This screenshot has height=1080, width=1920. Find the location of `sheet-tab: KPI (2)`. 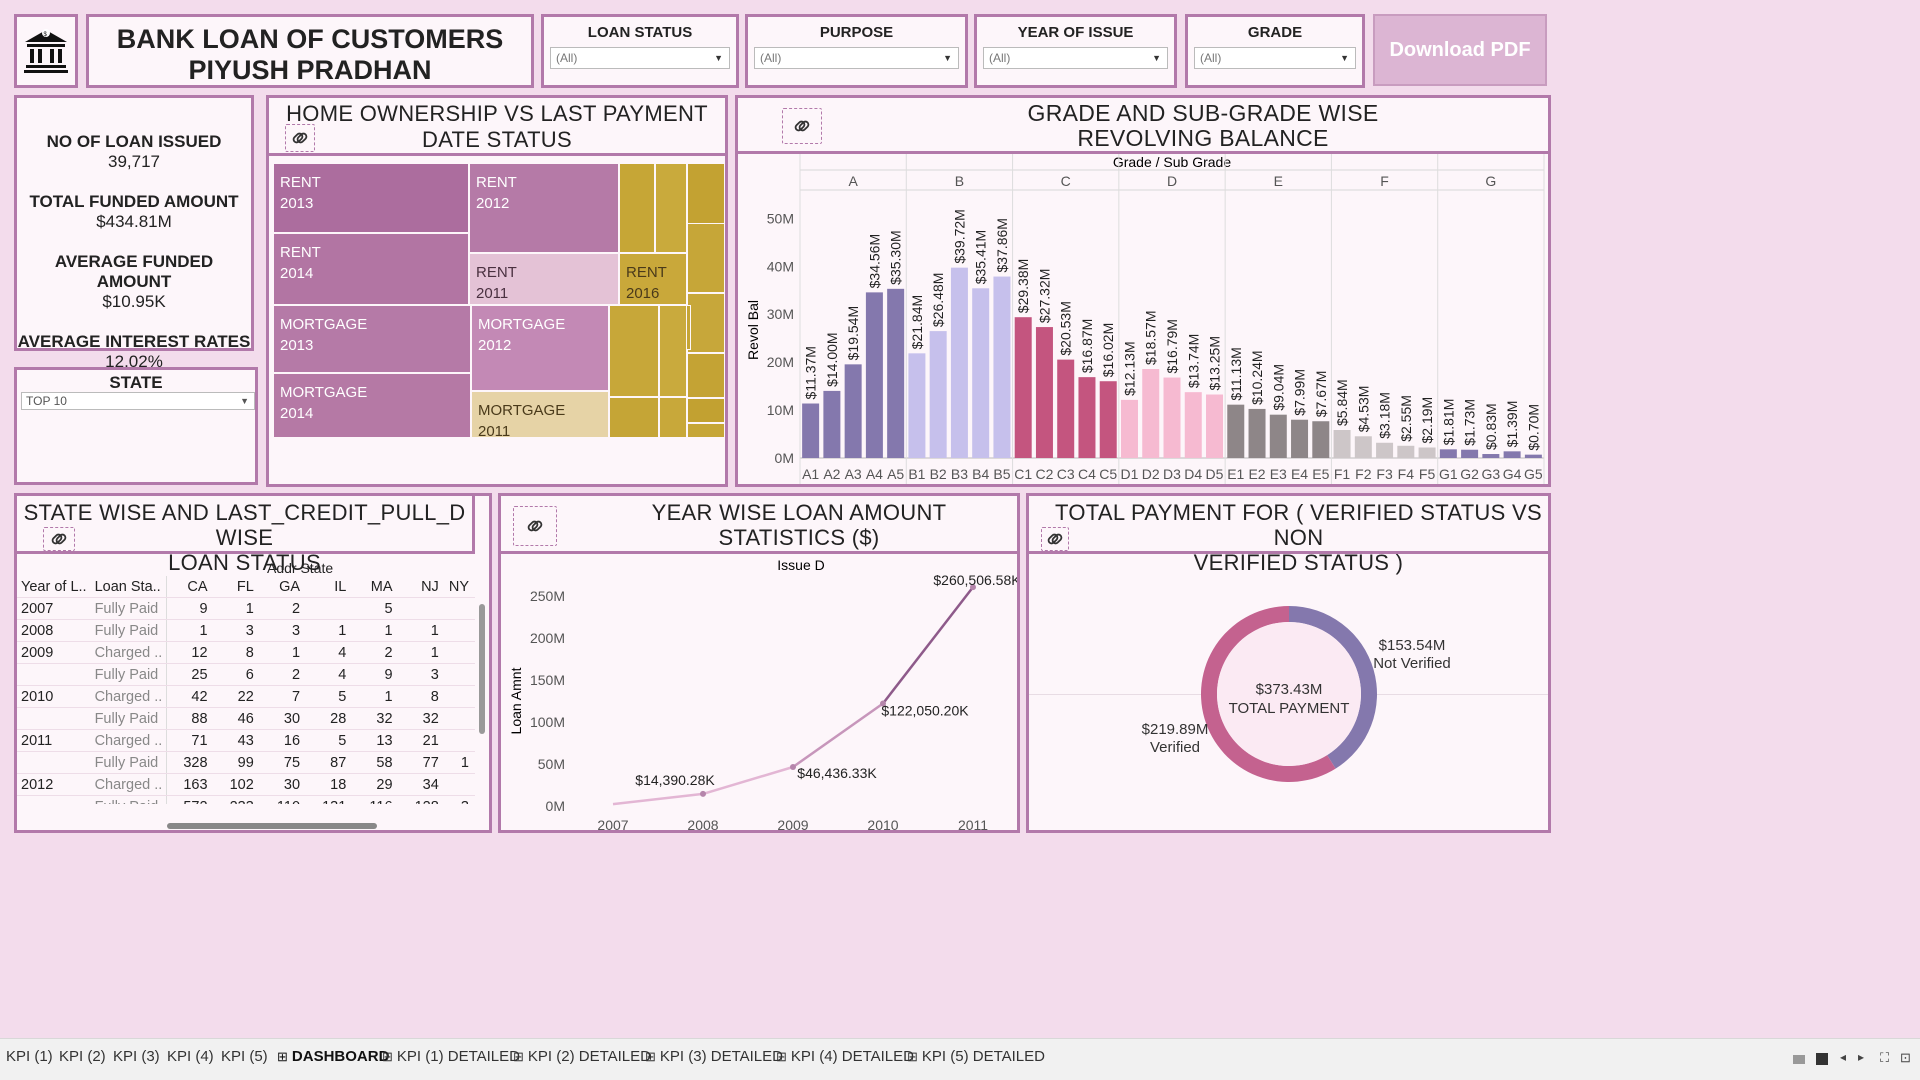

sheet-tab: KPI (2) is located at coordinates (82, 1056).